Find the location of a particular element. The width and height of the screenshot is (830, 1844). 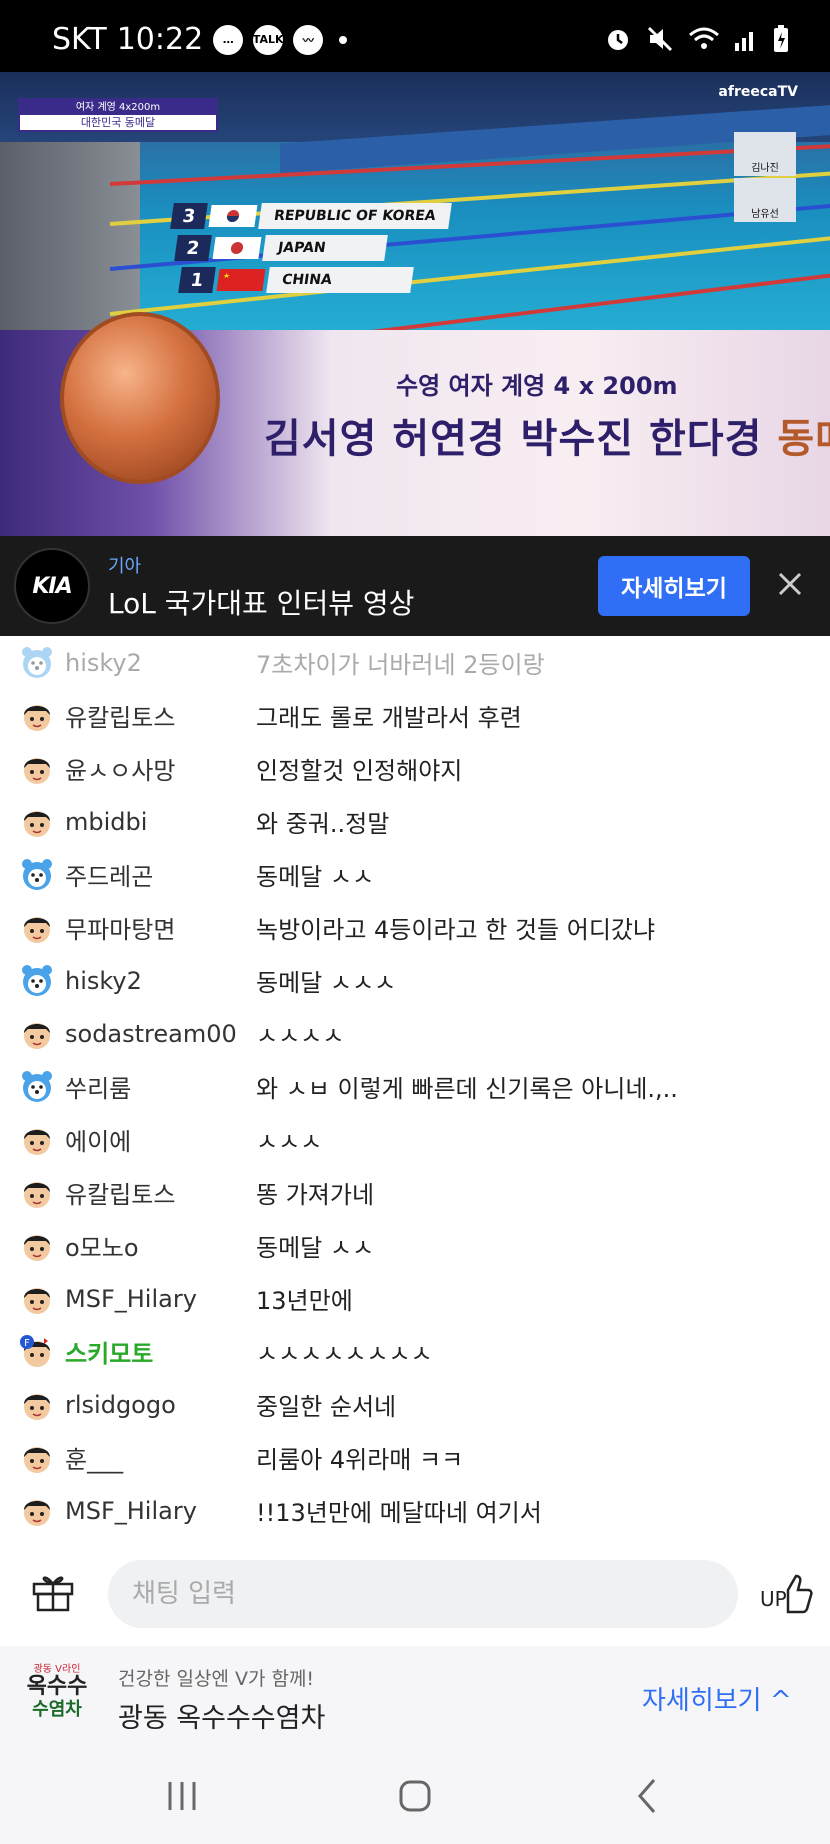

chat-message: hisky2 7초차이가 너바러네 2등이랑 is located at coordinates (415, 662).